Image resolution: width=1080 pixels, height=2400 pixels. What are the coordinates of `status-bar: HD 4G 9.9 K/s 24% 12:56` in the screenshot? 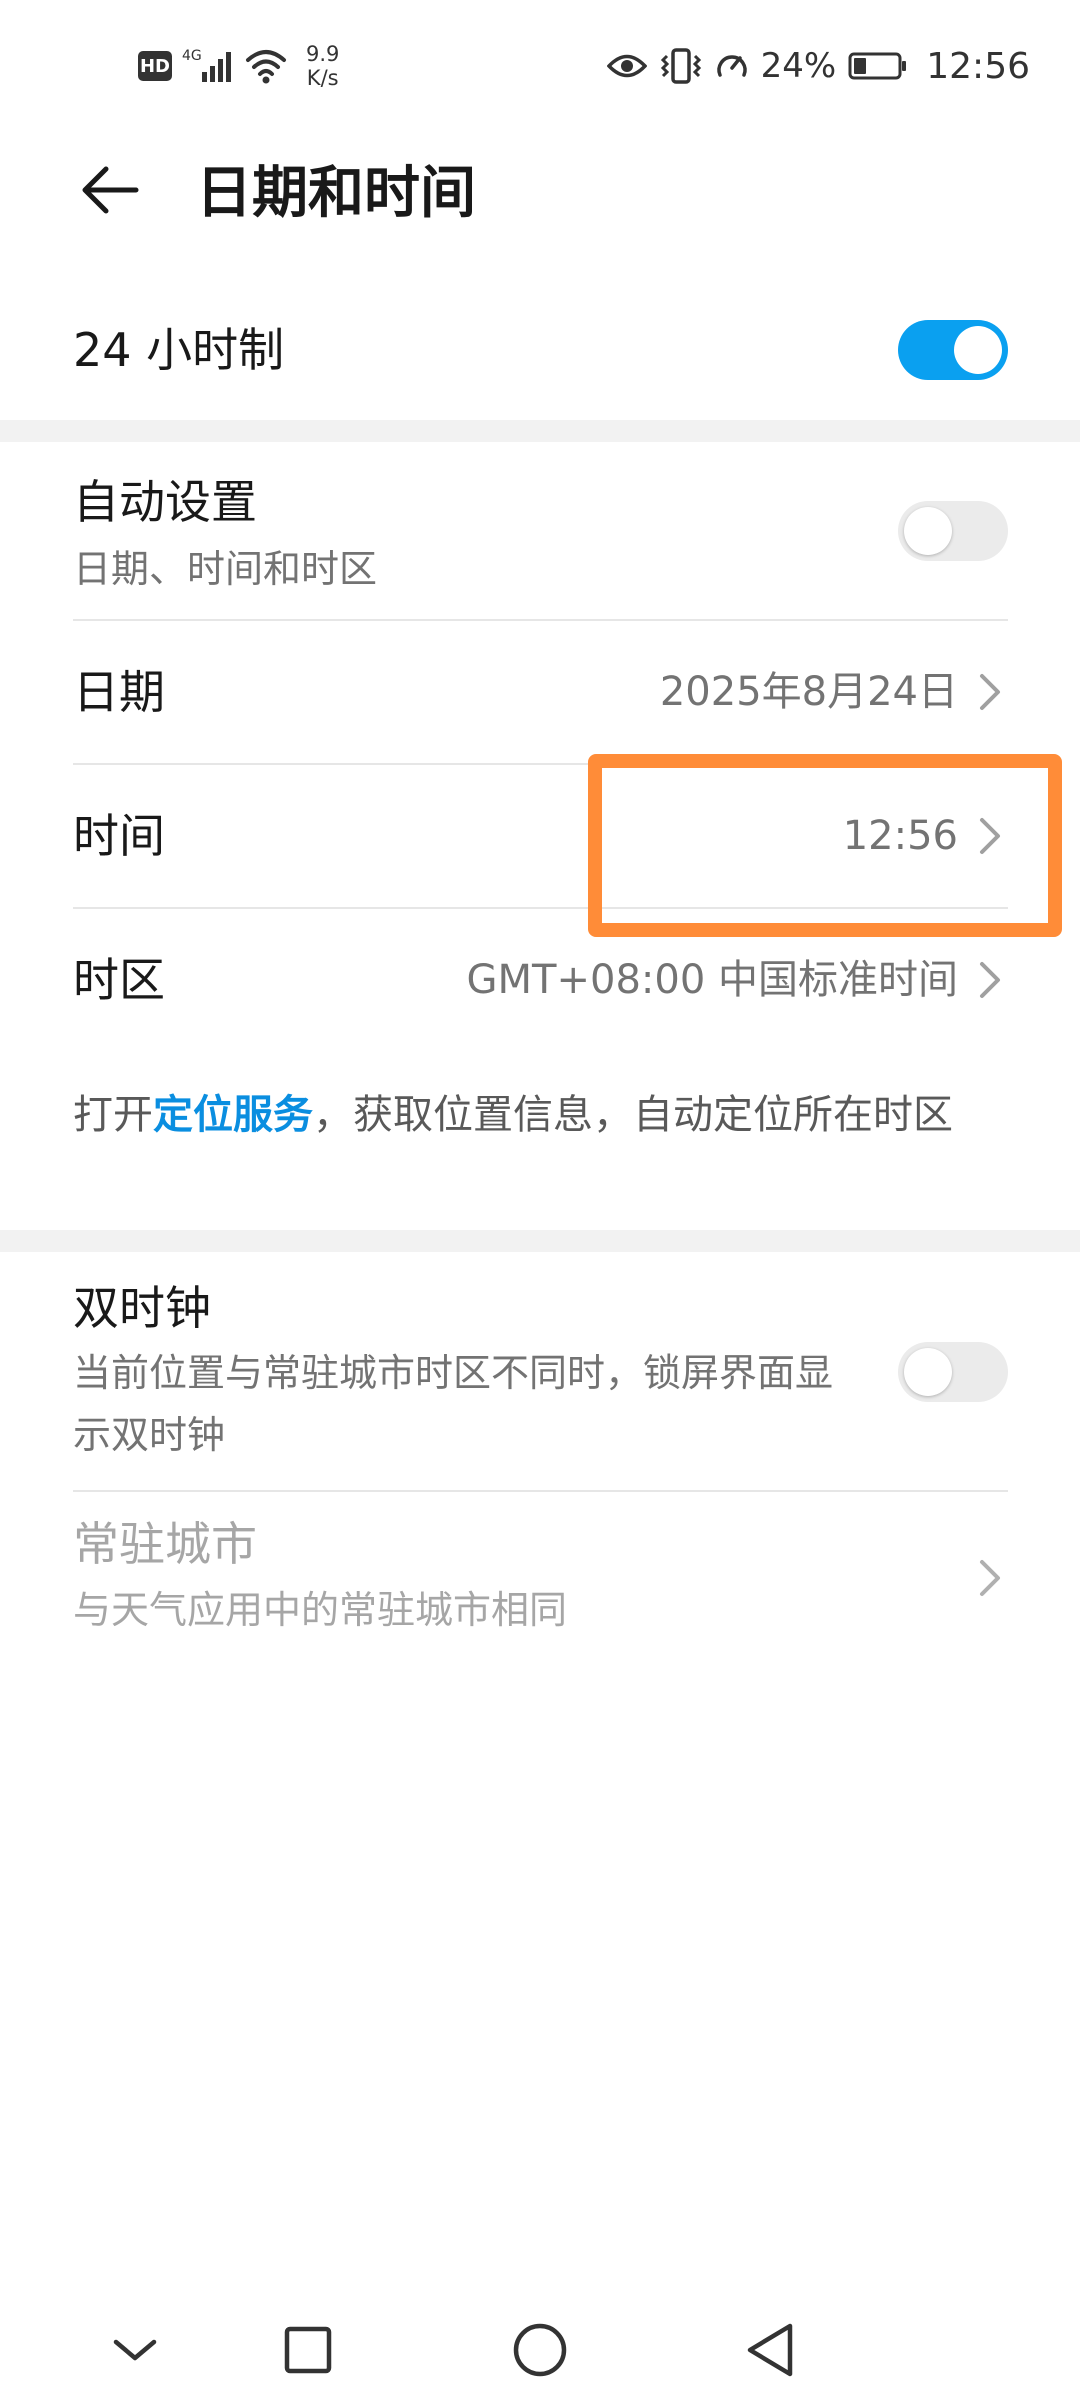 It's located at (540, 65).